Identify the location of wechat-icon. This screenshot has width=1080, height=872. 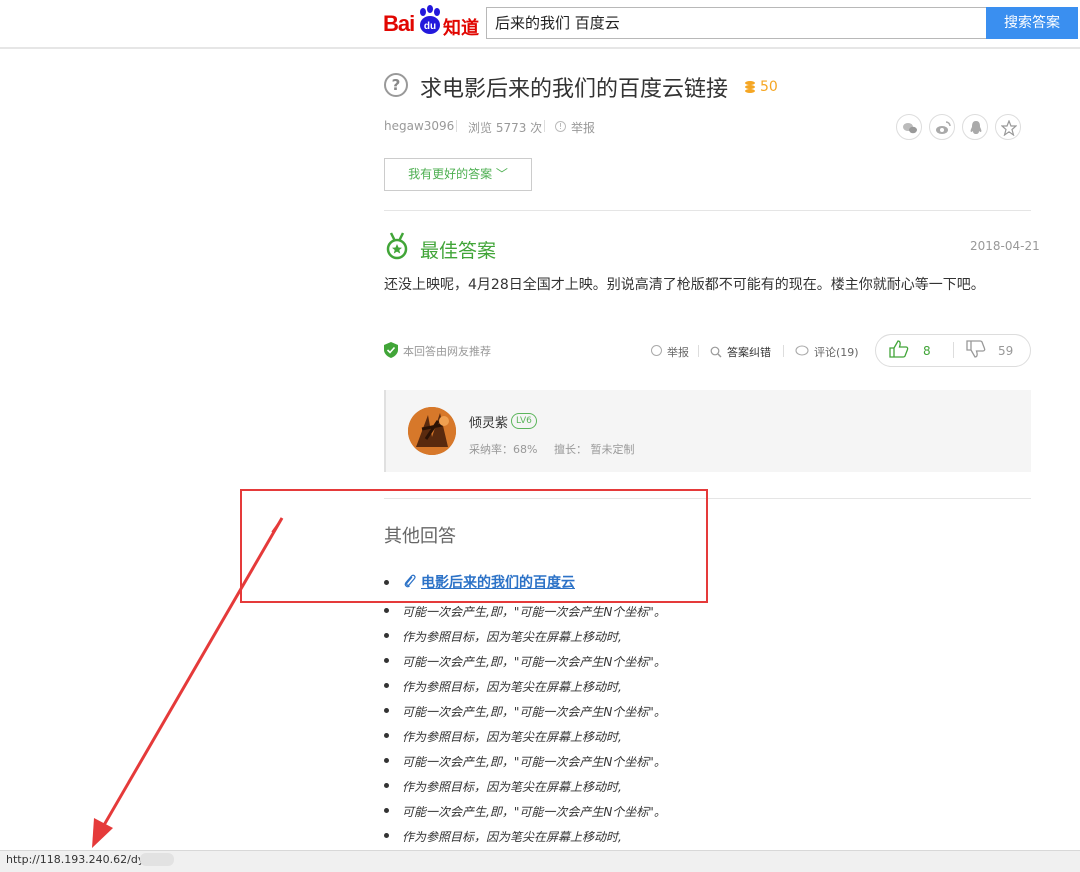
(910, 128).